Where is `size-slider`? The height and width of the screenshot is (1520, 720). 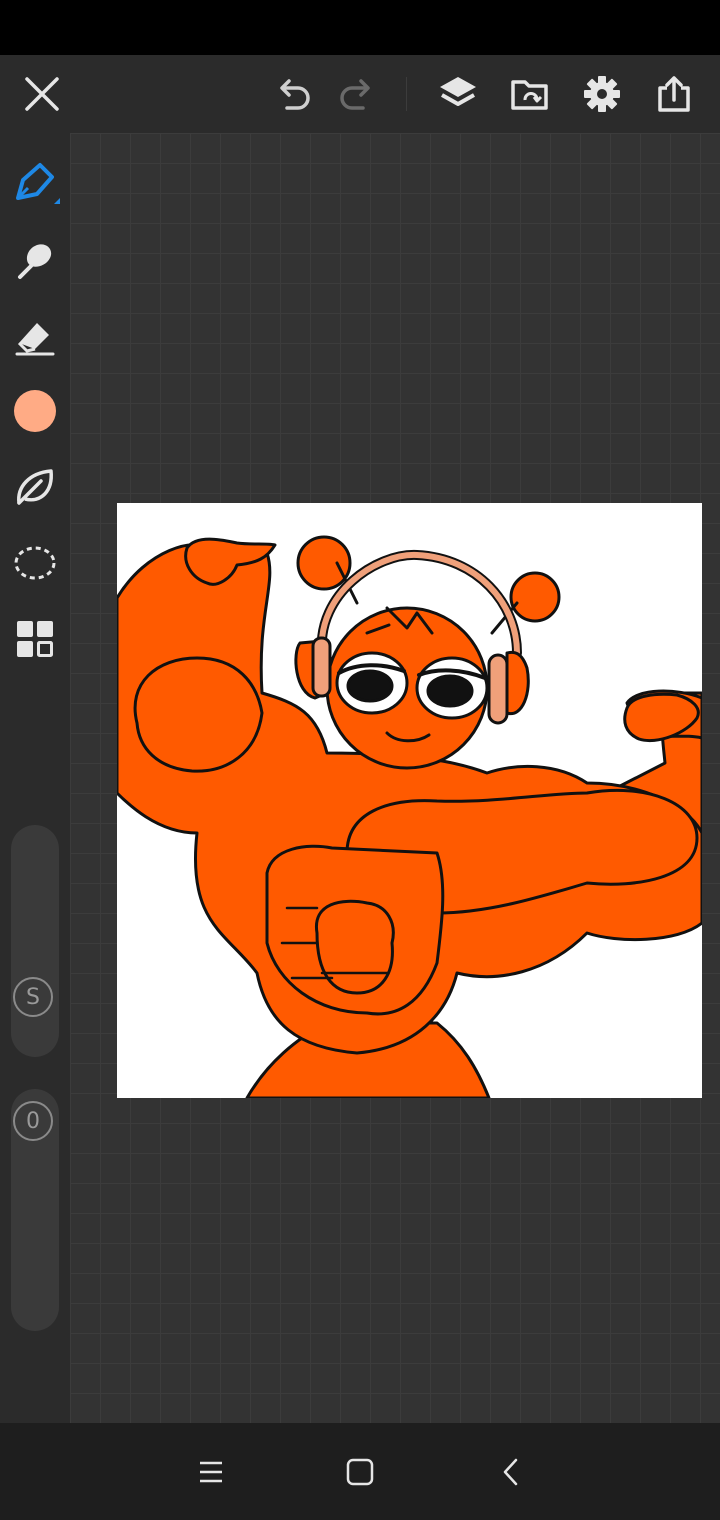
size-slider is located at coordinates (35, 941).